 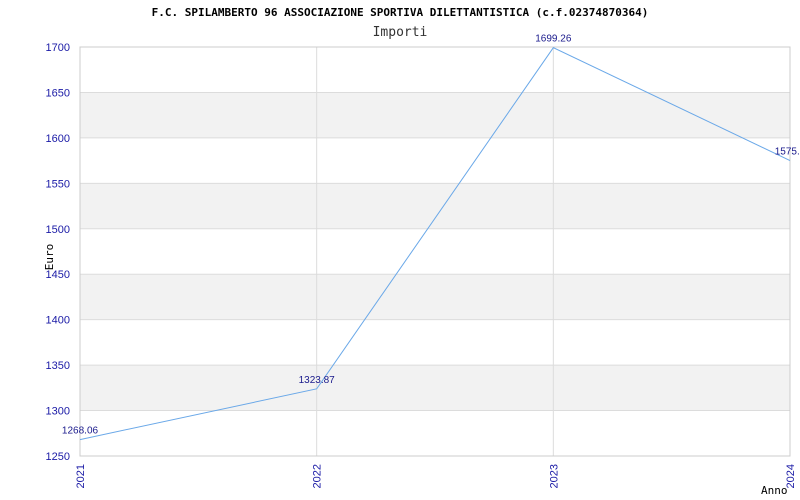 What do you see at coordinates (317, 380) in the screenshot?
I see `data-label: 1323.87` at bounding box center [317, 380].